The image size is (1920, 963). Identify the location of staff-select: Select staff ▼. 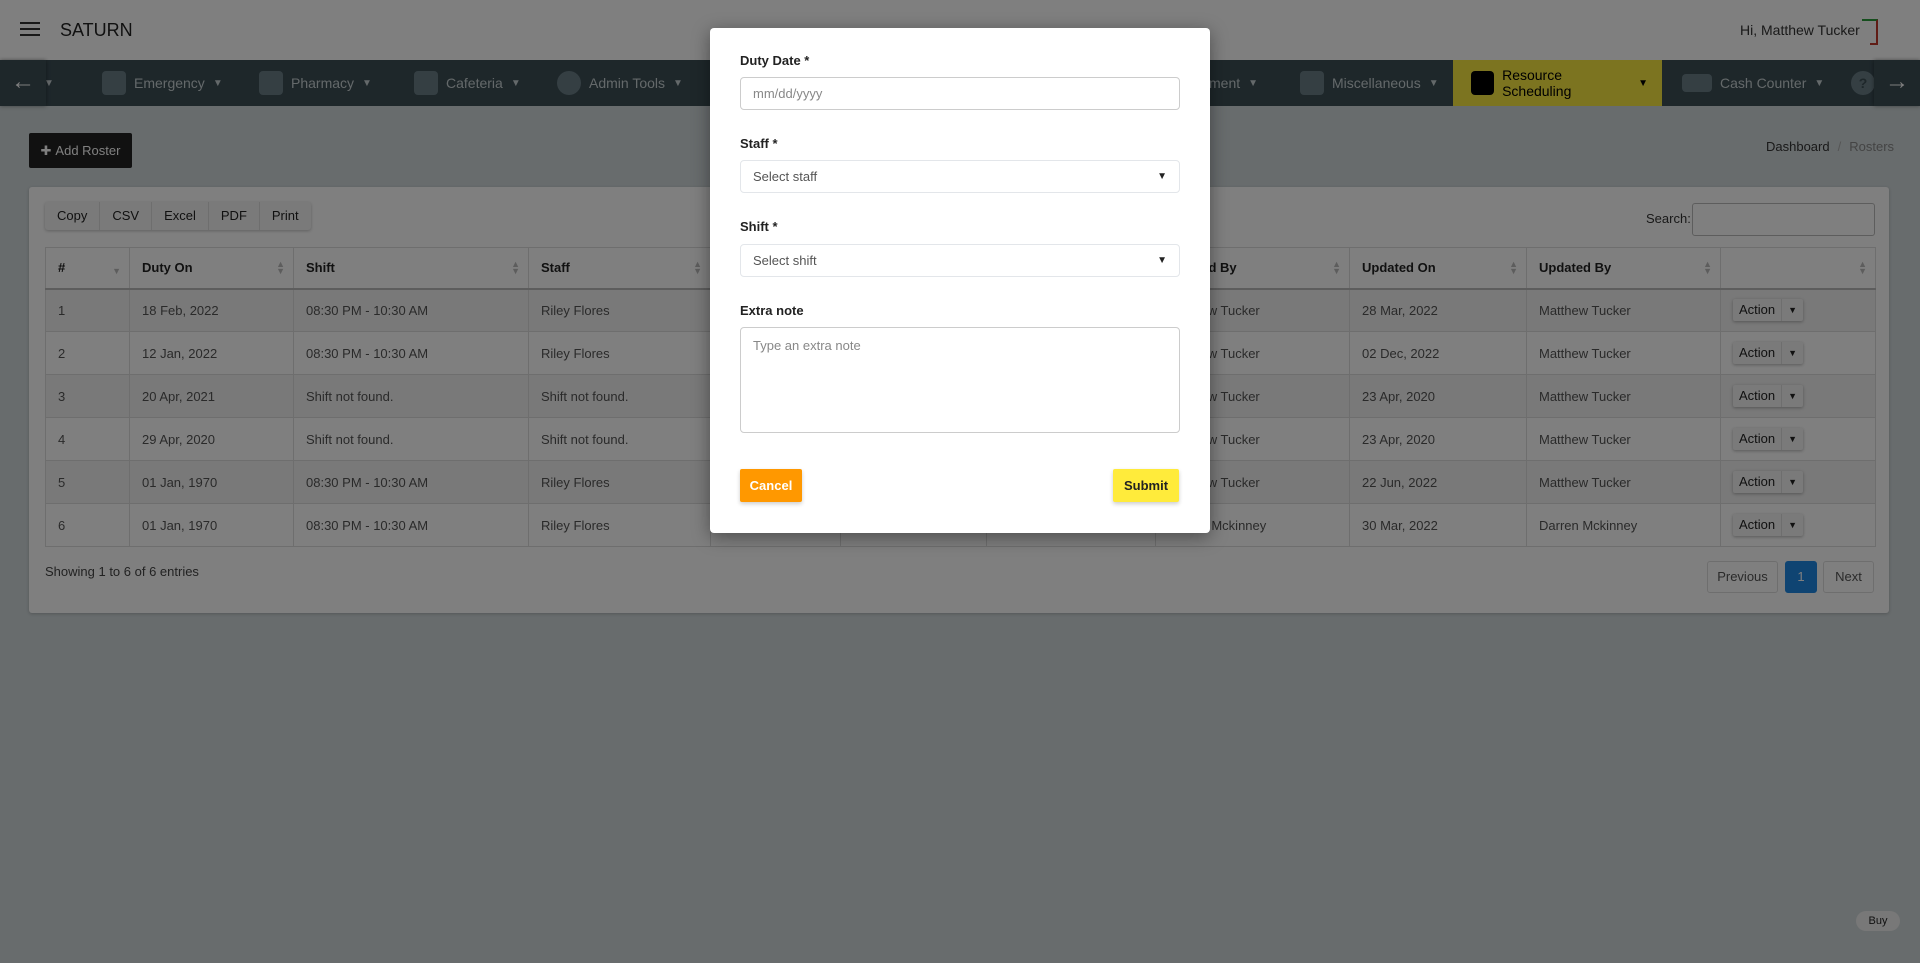
(960, 176).